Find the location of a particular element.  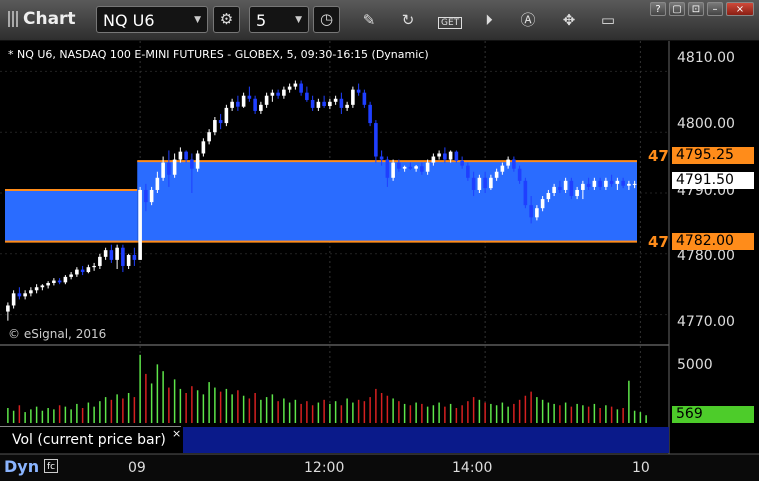

session-icon: fc is located at coordinates (51, 466).